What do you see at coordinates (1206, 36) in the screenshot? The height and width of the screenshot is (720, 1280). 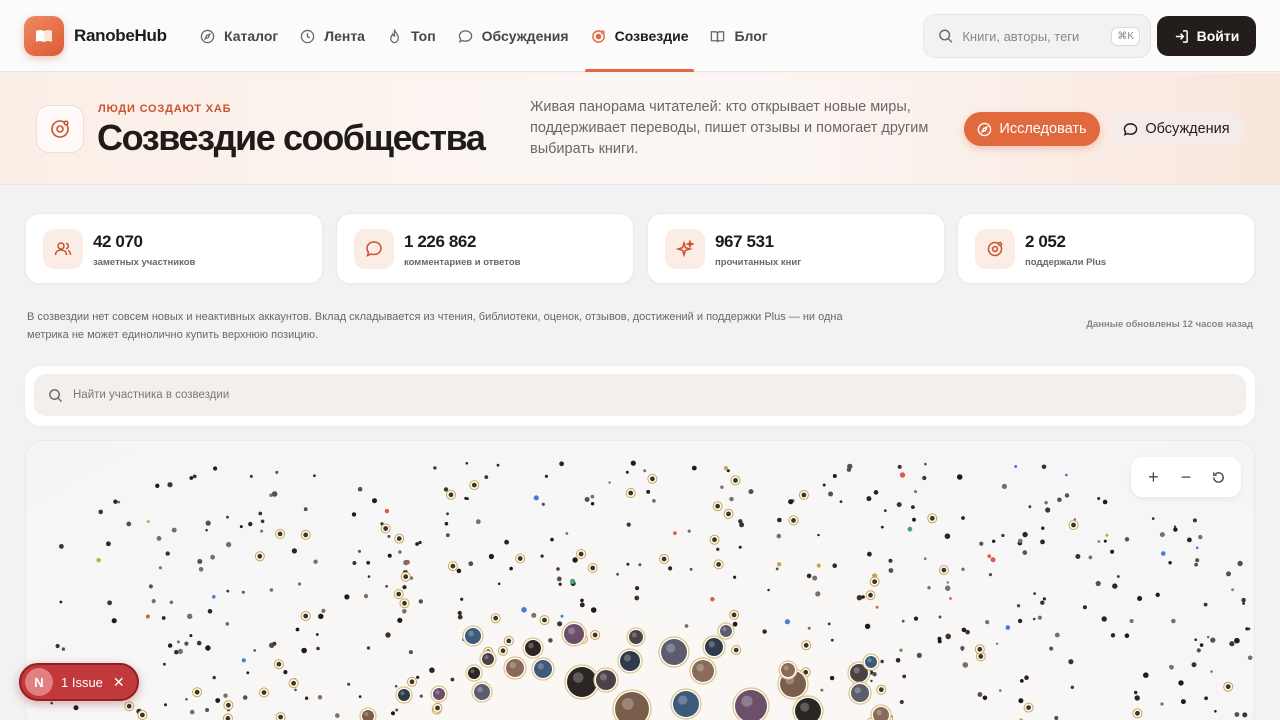 I see `login-button: Войти` at bounding box center [1206, 36].